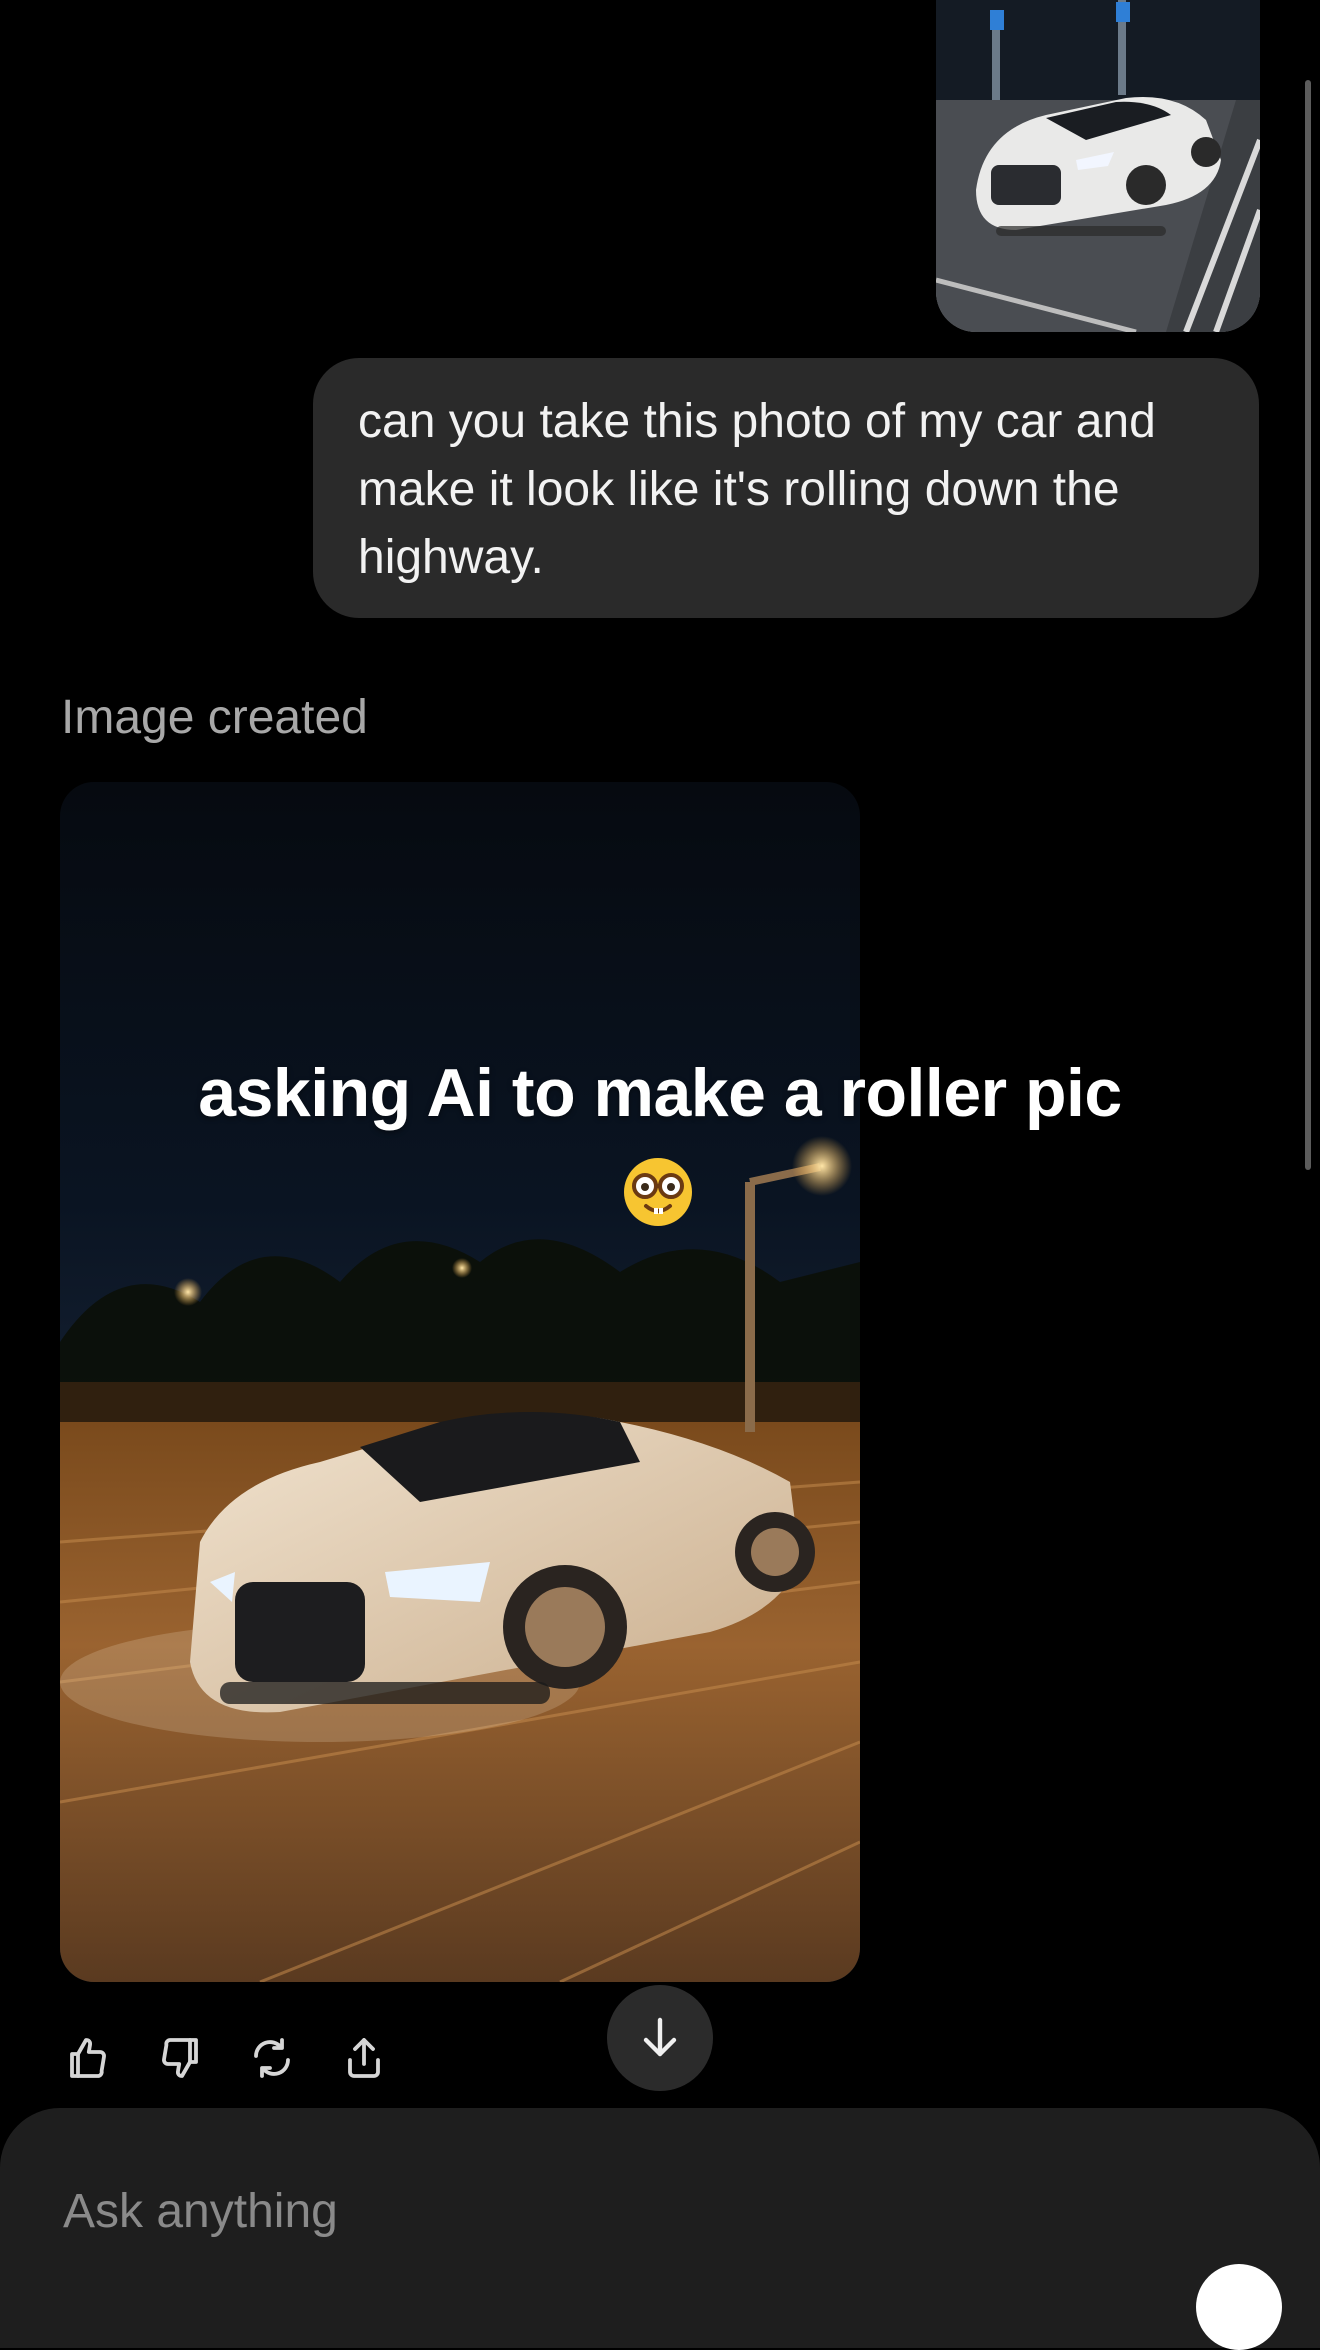  What do you see at coordinates (660, 1093) in the screenshot?
I see `generated-image-caption: asking Ai to make a roller pic` at bounding box center [660, 1093].